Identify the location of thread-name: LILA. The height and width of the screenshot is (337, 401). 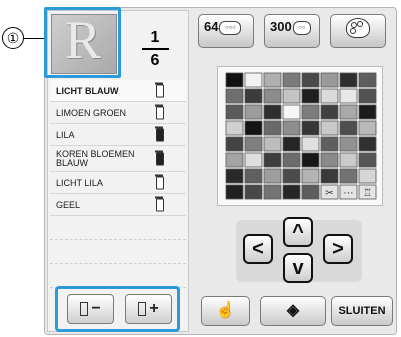
(65, 134).